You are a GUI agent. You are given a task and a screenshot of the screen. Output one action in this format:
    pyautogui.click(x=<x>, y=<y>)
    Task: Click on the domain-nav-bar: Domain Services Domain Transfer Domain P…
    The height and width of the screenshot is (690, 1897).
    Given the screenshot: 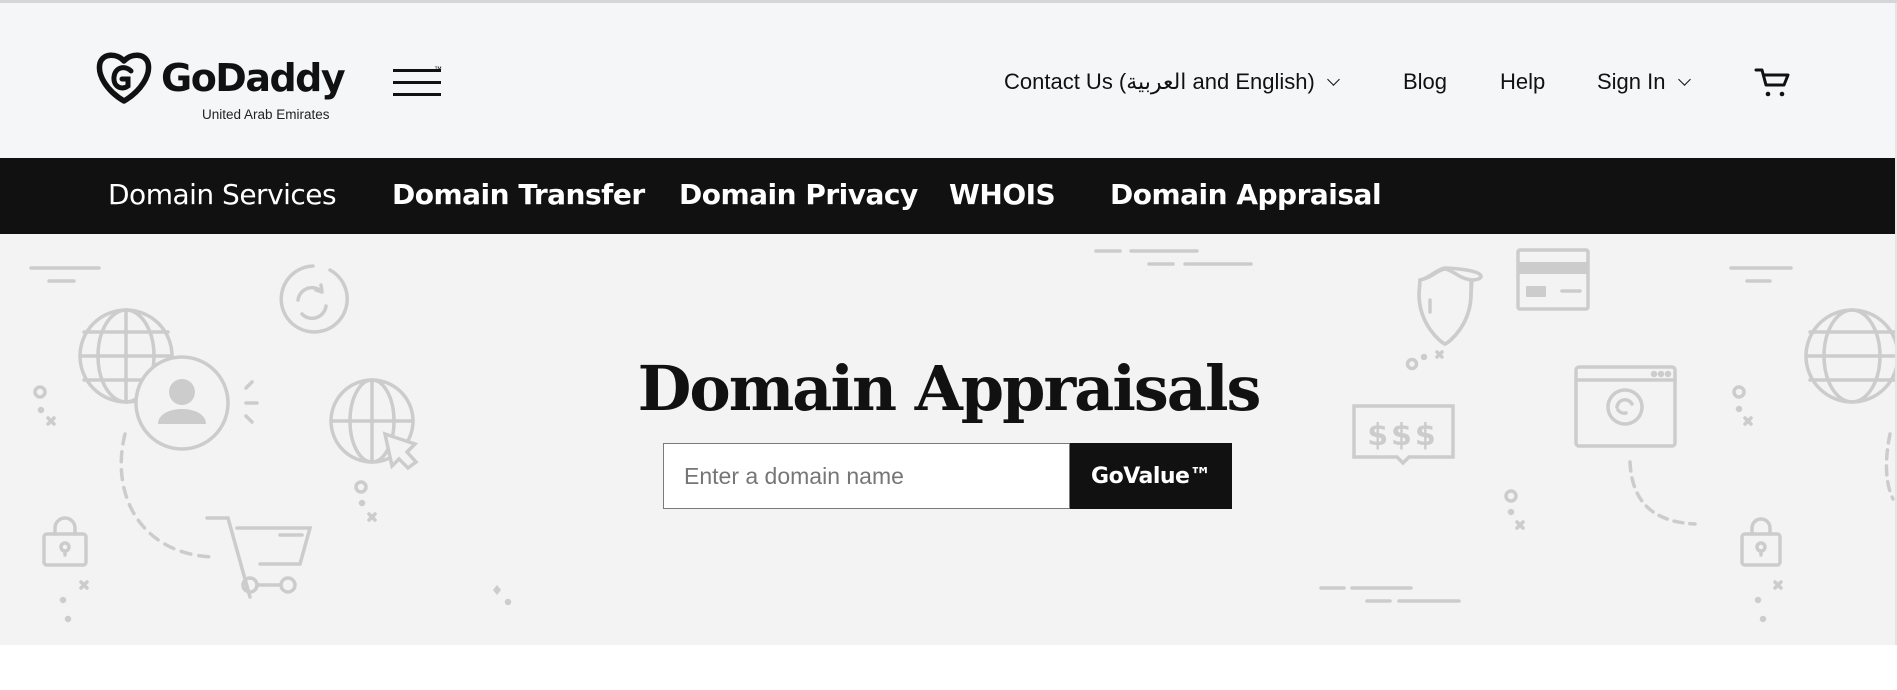 What is the action you would take?
    pyautogui.click(x=948, y=196)
    